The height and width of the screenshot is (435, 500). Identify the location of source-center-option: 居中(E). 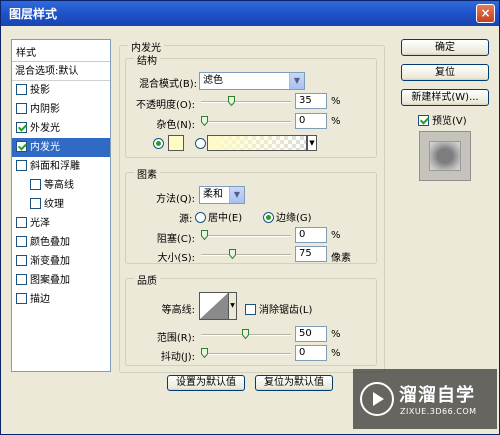
(218, 216).